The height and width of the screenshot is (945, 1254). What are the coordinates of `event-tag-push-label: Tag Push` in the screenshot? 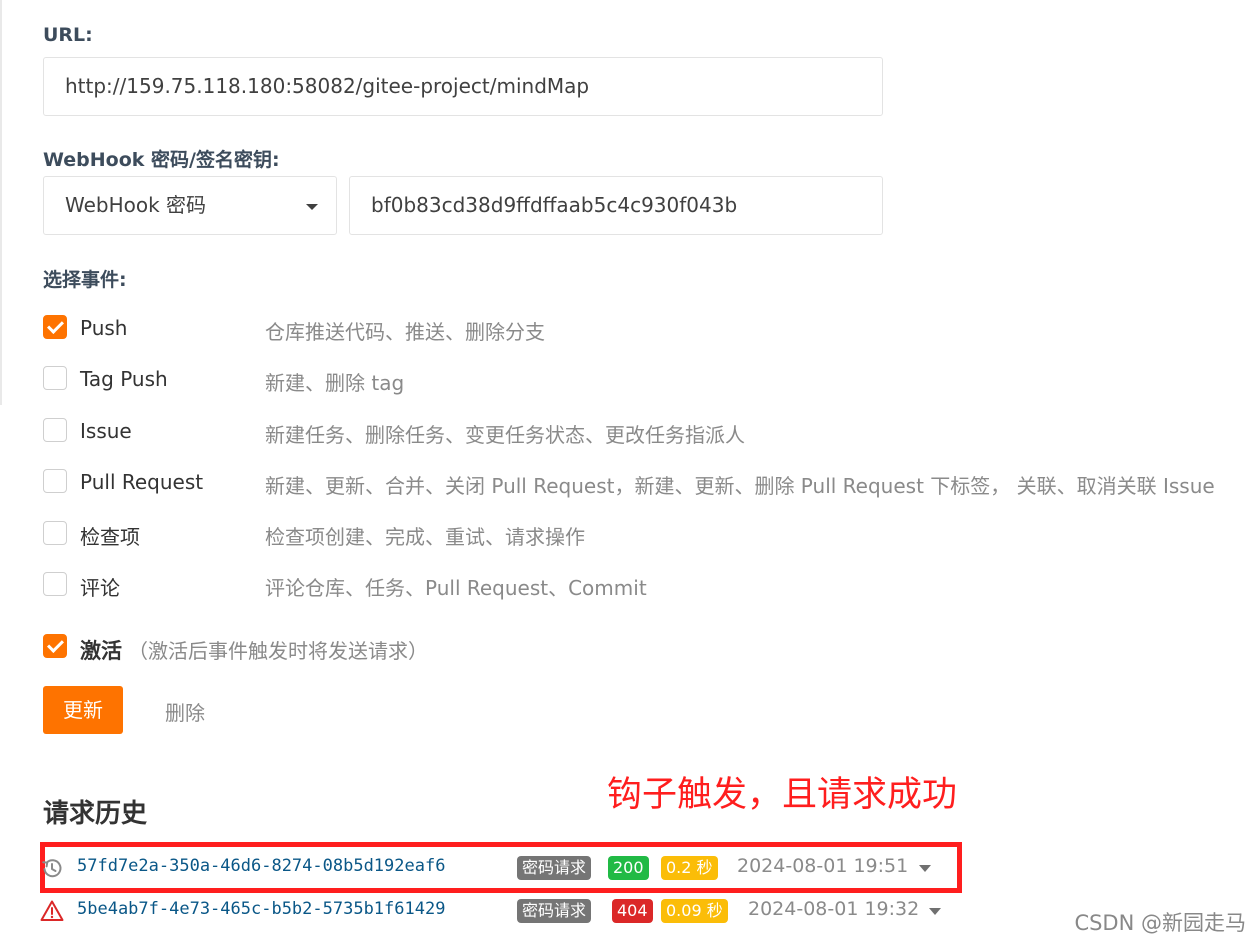 It's located at (124, 379).